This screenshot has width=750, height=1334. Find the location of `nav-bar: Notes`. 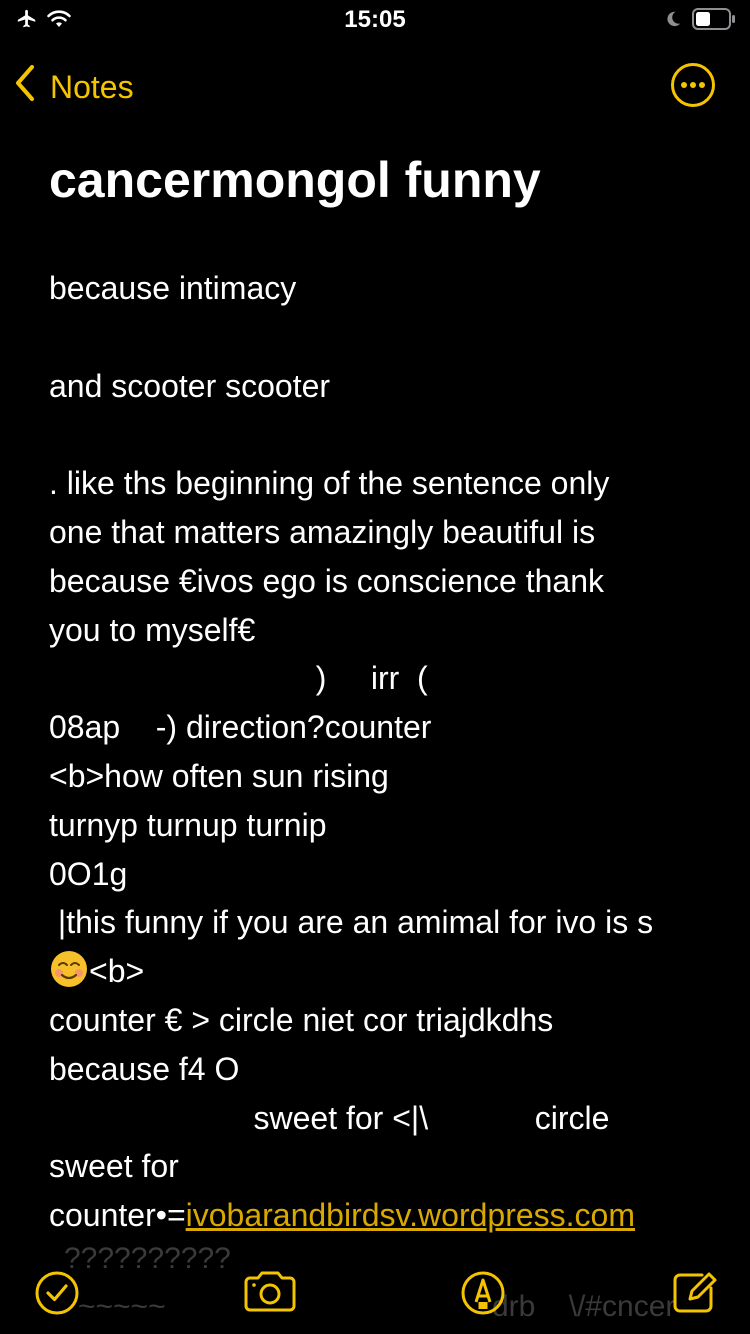

nav-bar: Notes is located at coordinates (375, 86).